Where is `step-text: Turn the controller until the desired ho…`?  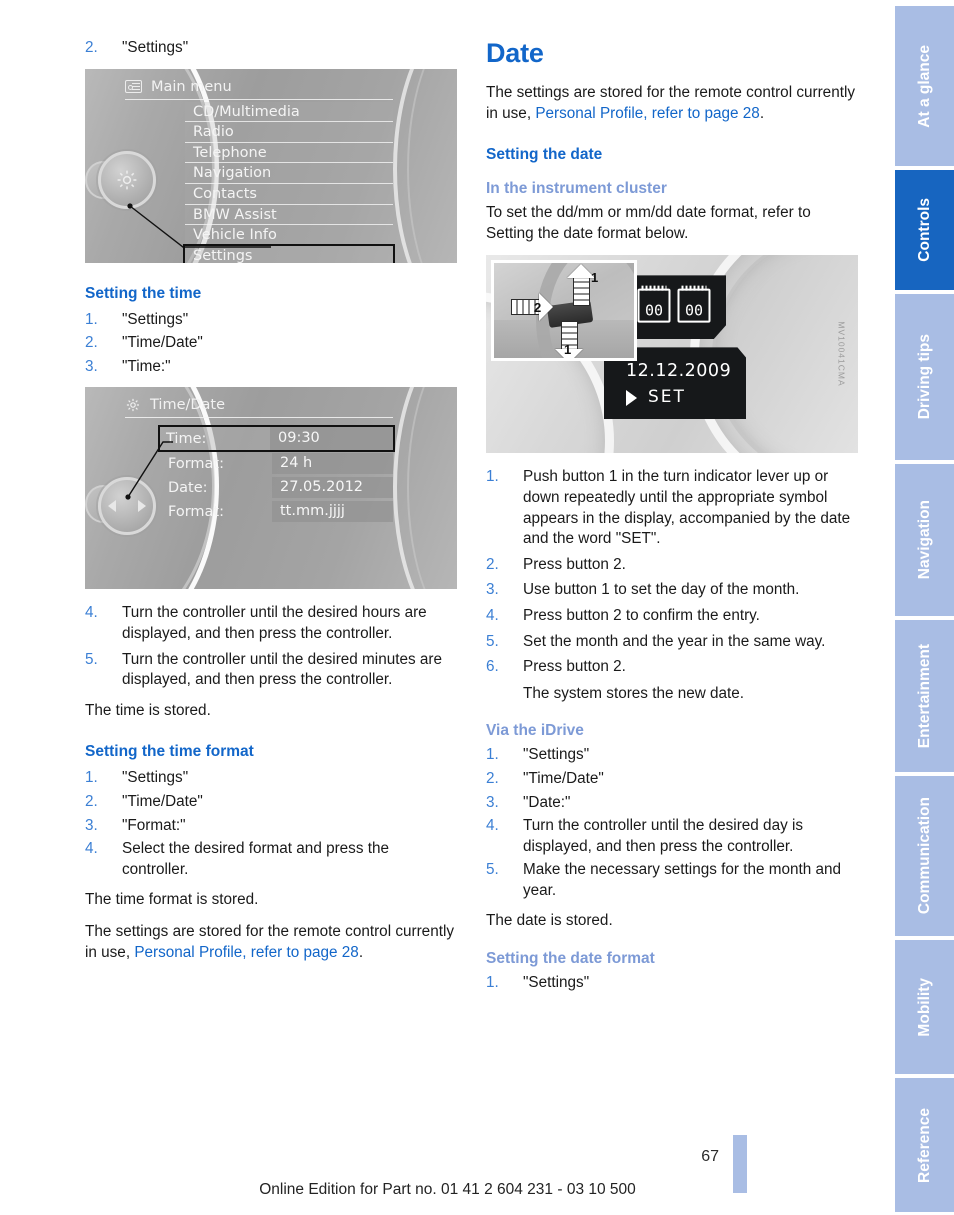
step-text: Turn the controller until the desired ho… is located at coordinates (274, 623).